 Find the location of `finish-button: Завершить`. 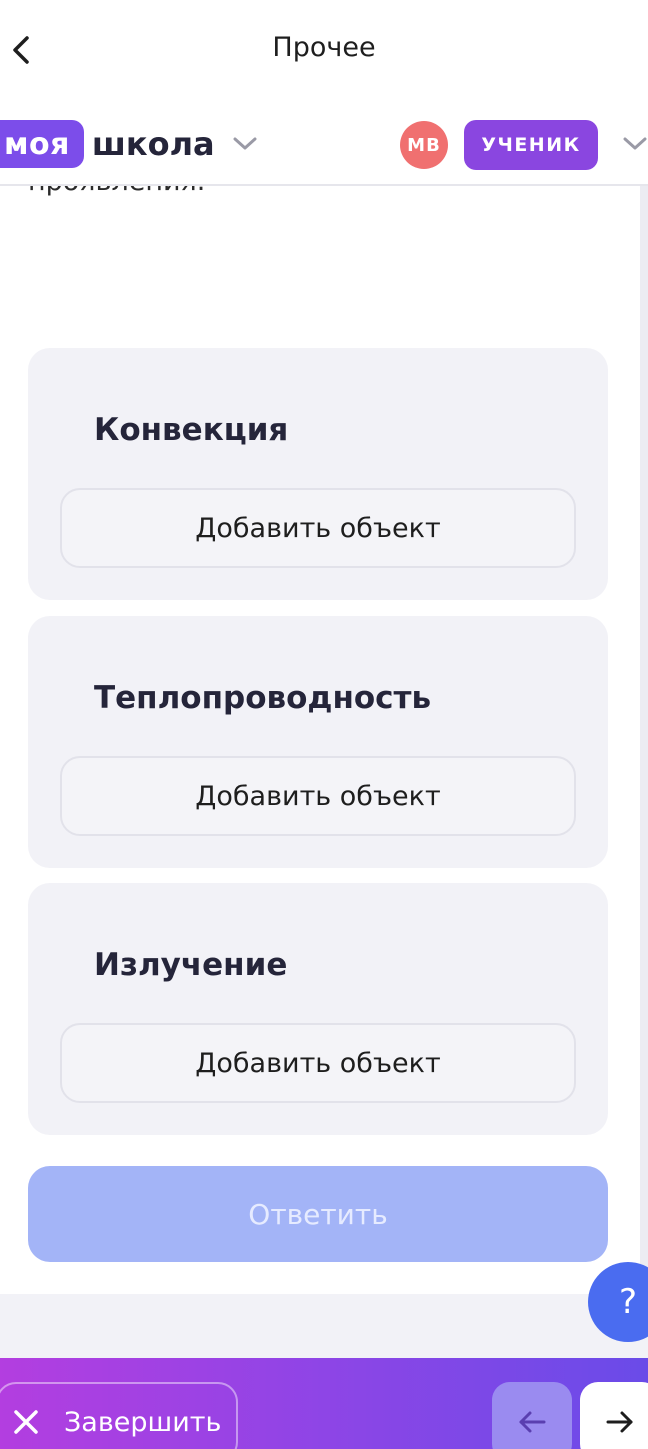

finish-button: Завершить is located at coordinates (119, 1415).